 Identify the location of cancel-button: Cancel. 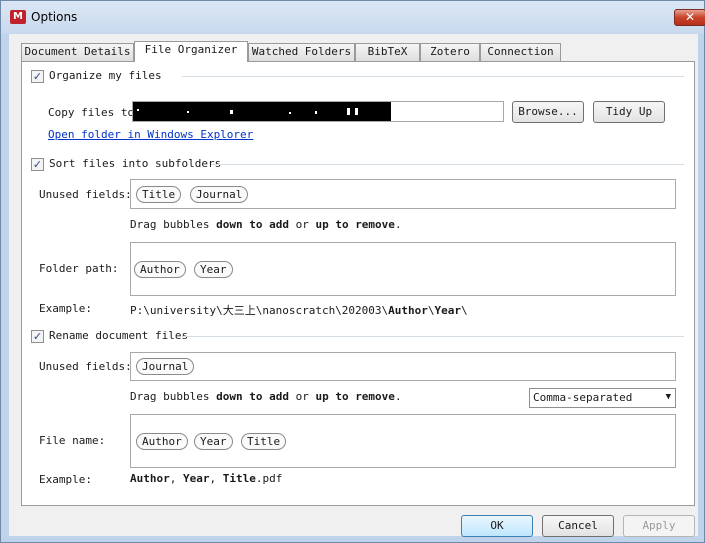
(578, 526).